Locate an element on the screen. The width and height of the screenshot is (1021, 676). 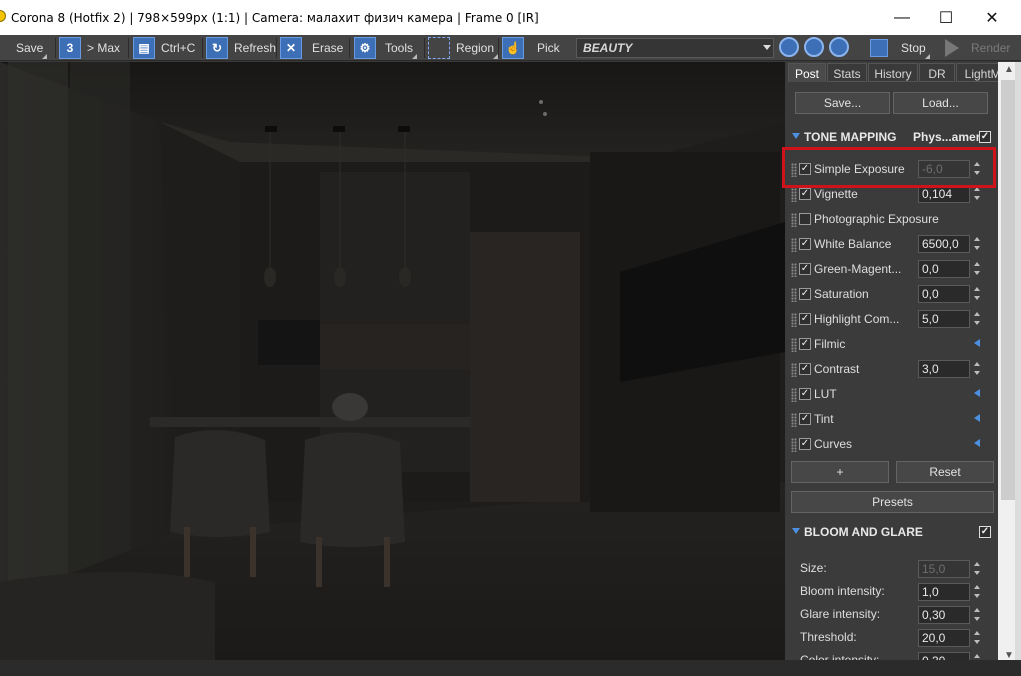
pick-button: ☝ Pick is located at coordinates (531, 48).